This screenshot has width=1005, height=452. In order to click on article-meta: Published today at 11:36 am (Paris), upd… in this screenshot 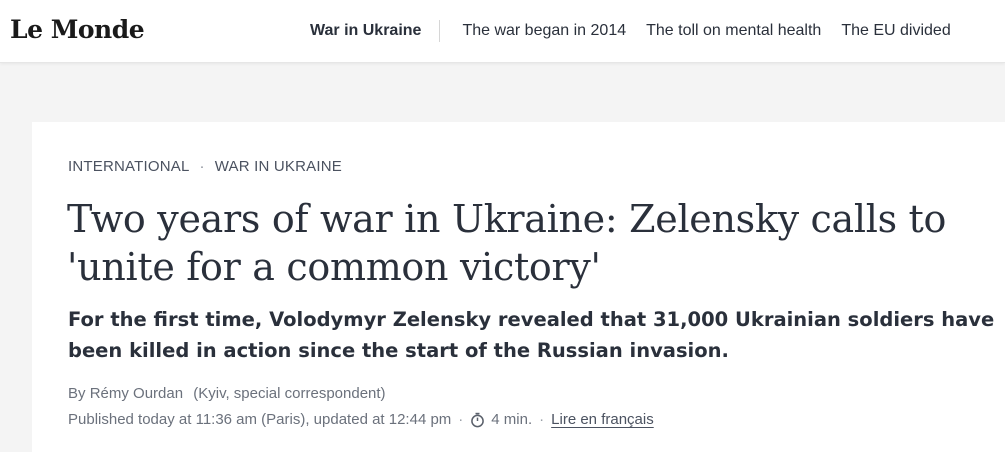, I will do `click(361, 419)`.